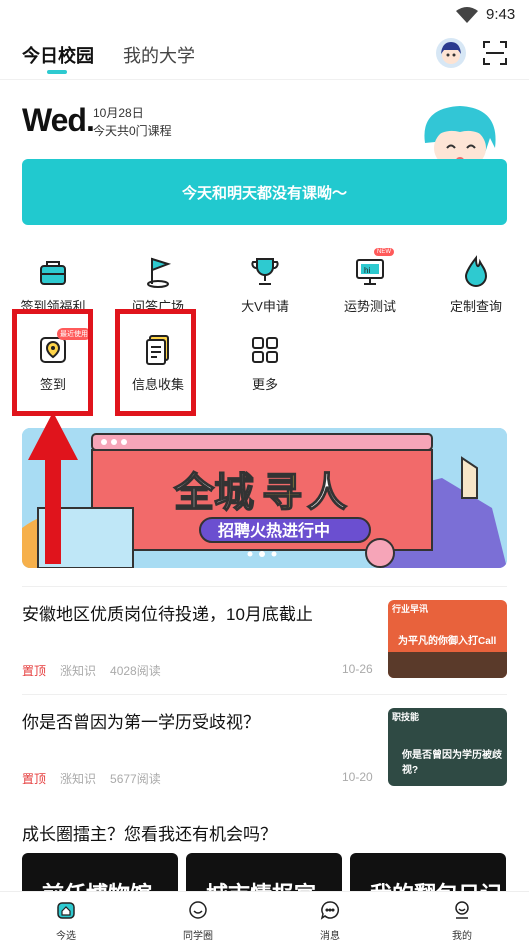 The width and height of the screenshot is (529, 941). I want to click on bottom-nav-label: 消息, so click(330, 936).